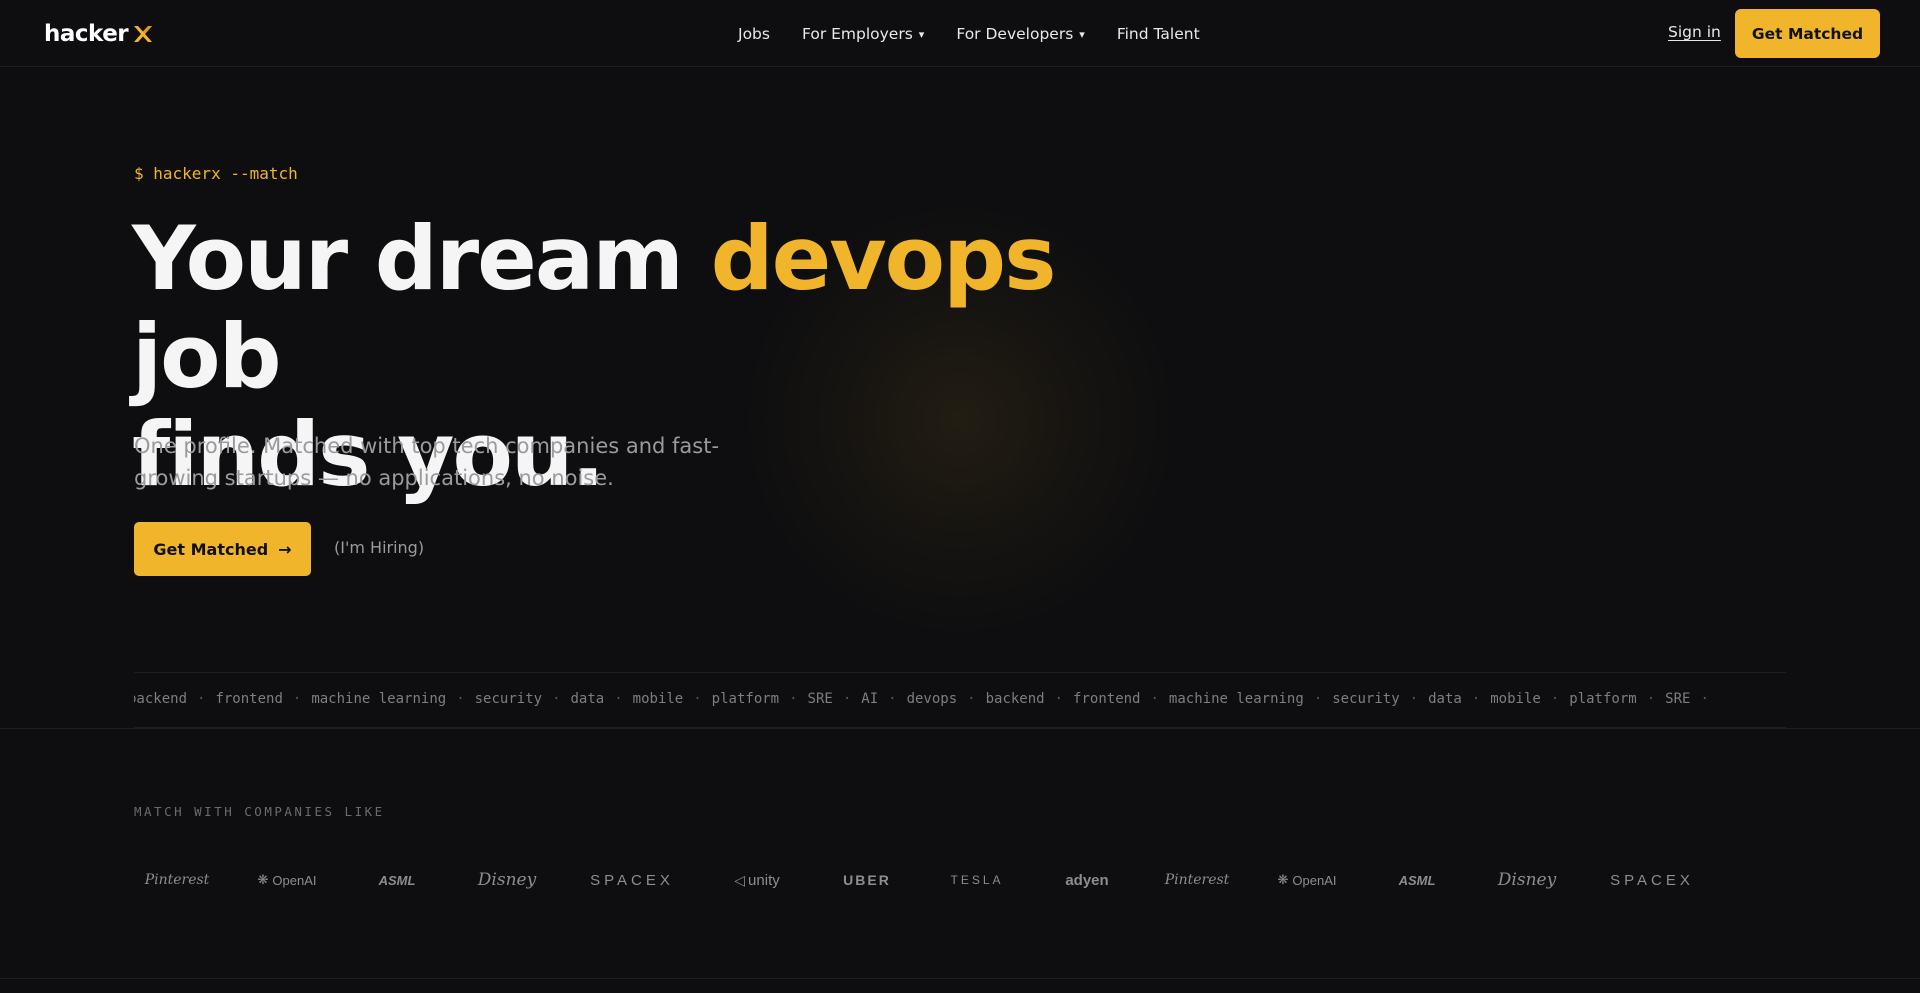  I want to click on company-logo-unity: ◁ unity, so click(757, 880).